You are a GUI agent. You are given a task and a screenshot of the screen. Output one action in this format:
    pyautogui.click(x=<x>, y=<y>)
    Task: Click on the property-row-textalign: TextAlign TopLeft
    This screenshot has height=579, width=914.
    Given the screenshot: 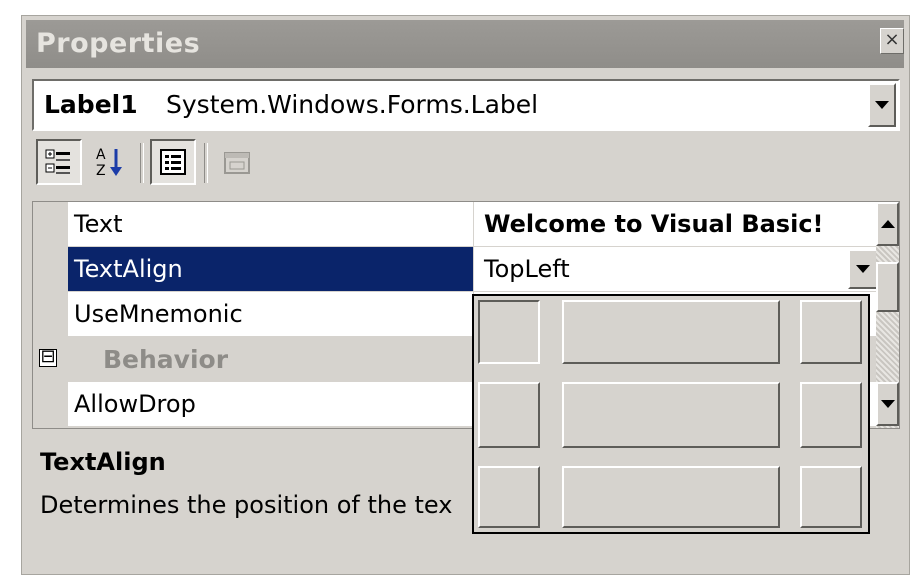 What is the action you would take?
    pyautogui.click(x=455, y=269)
    